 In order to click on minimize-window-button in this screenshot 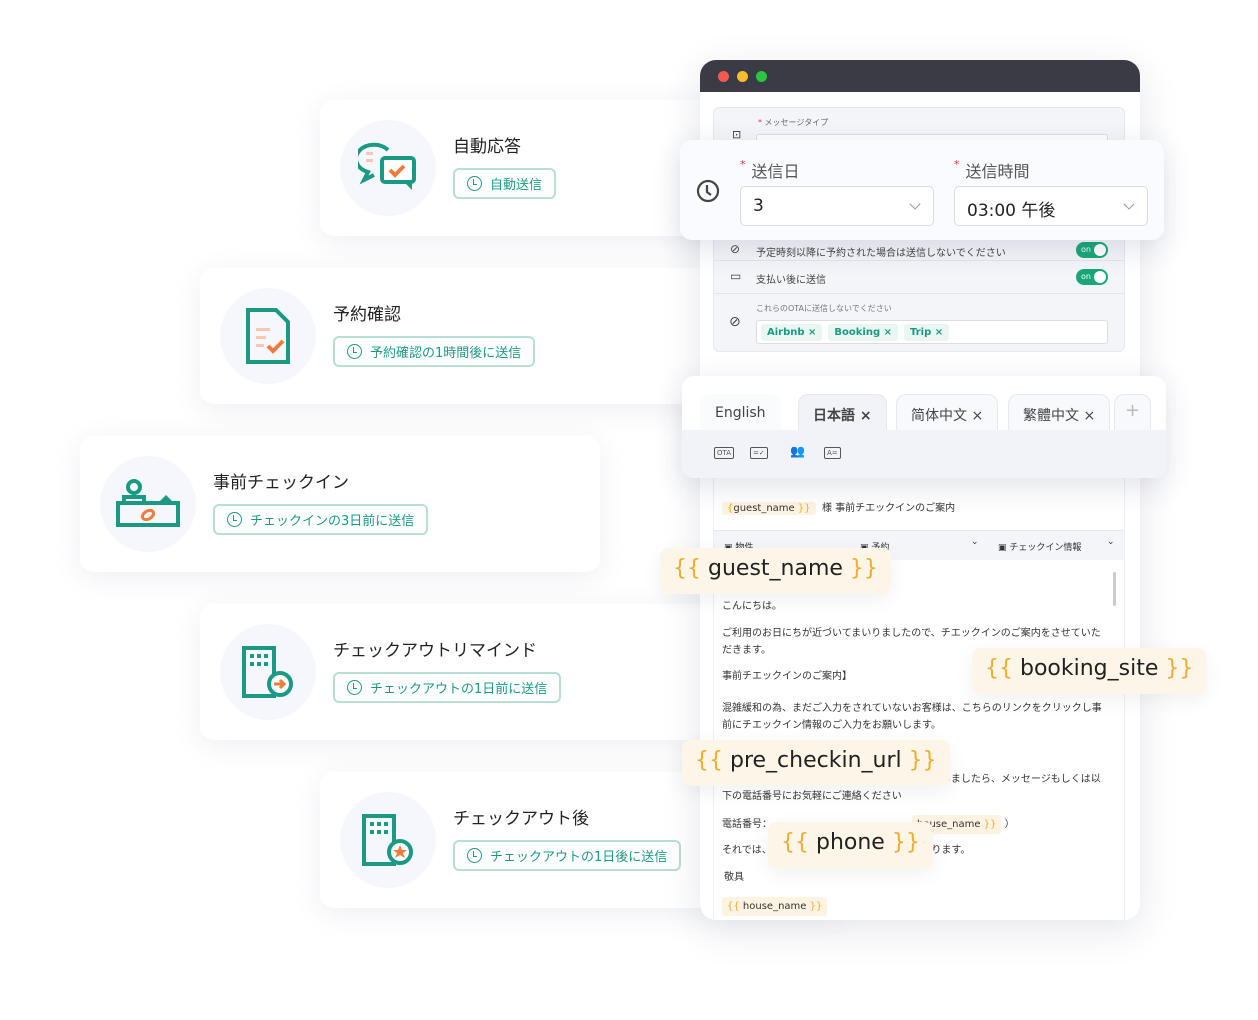, I will do `click(742, 76)`.